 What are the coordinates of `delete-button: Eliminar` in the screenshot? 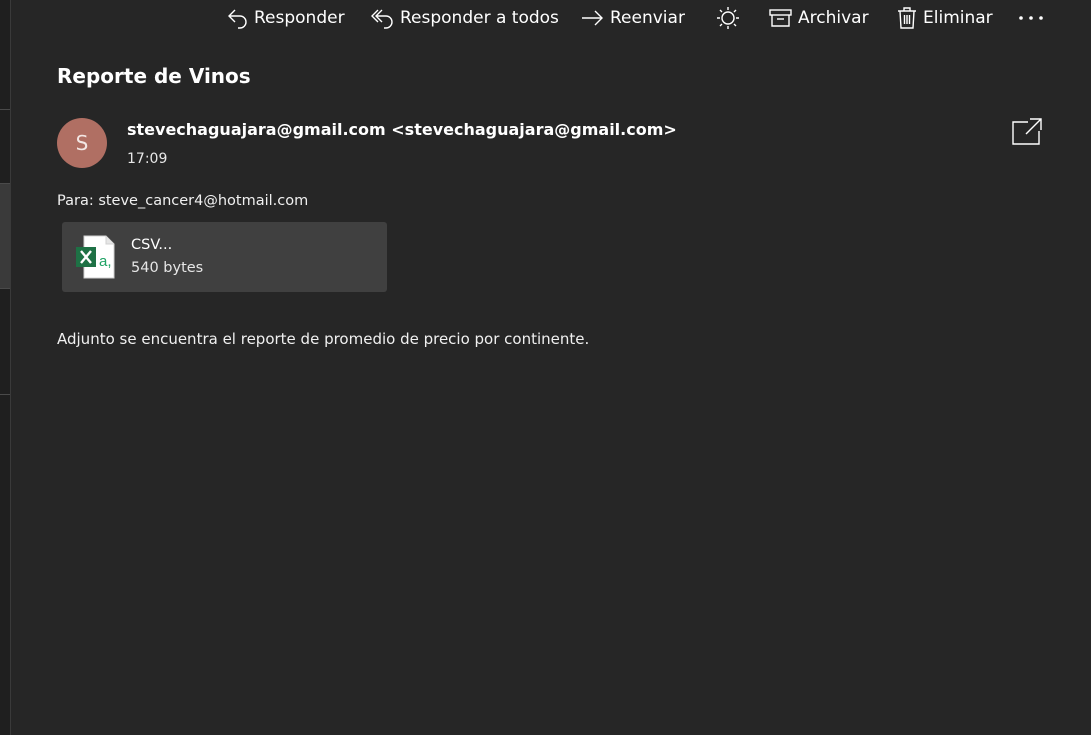 It's located at (944, 18).